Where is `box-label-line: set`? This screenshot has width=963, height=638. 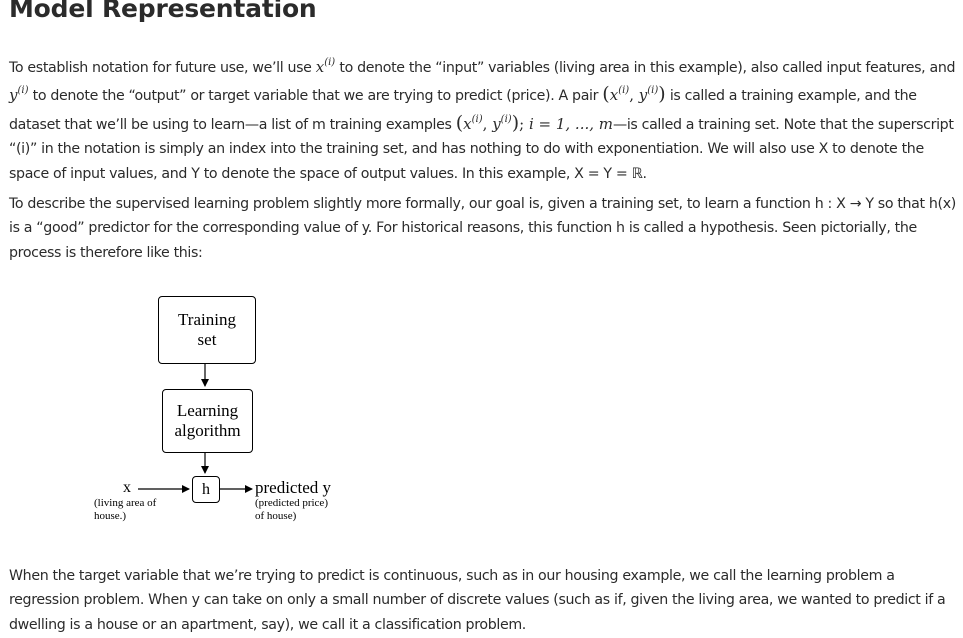
box-label-line: set is located at coordinates (207, 339).